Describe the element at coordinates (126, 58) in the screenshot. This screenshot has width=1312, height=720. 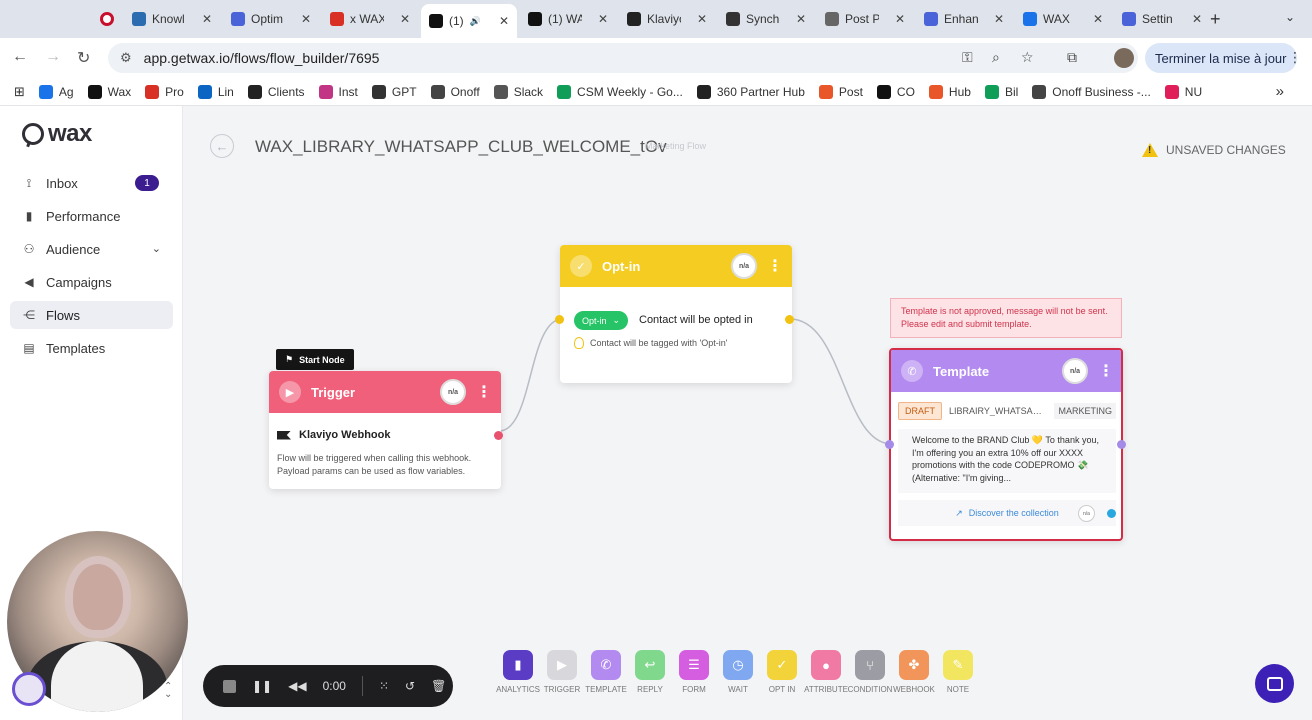
I see `site-settings-icon: ⚙` at that location.